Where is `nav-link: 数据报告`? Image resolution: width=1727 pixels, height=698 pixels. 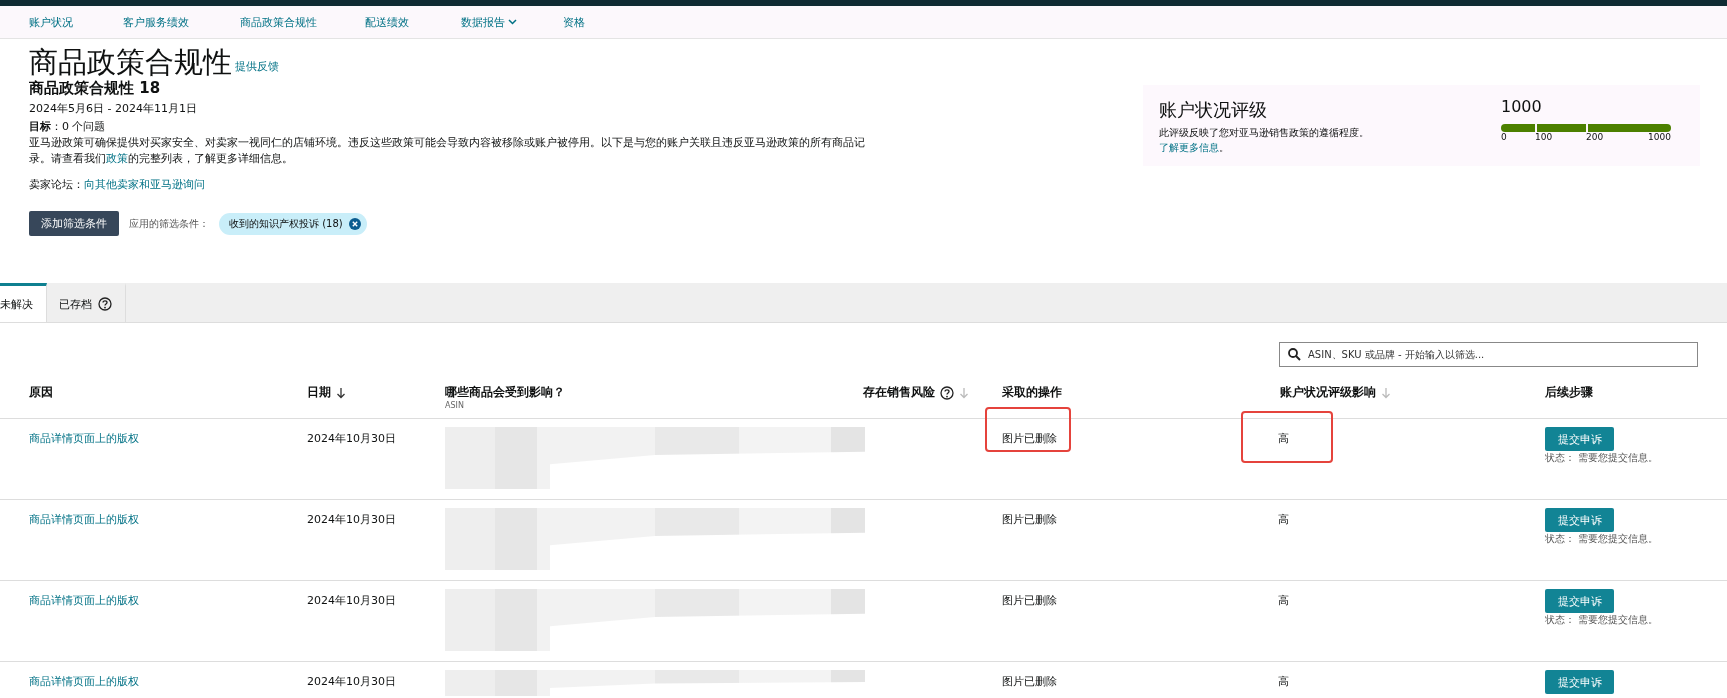
nav-link: 数据报告 is located at coordinates (512, 22).